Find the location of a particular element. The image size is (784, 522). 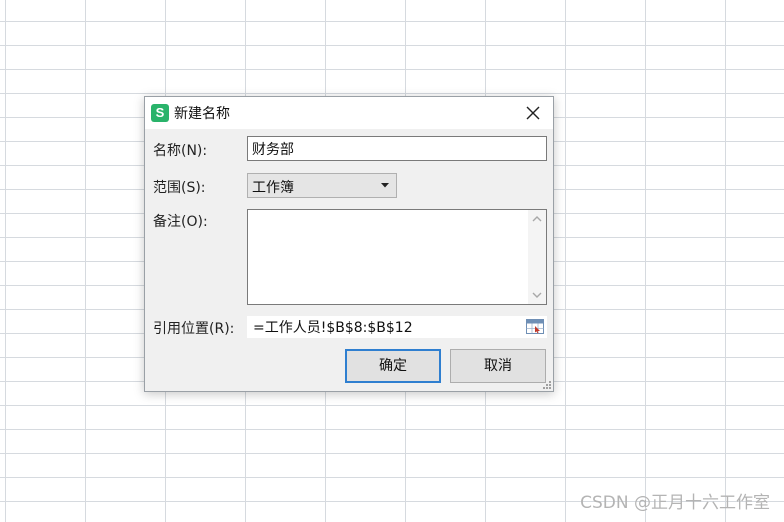

resize-grip-icon is located at coordinates (546, 384).